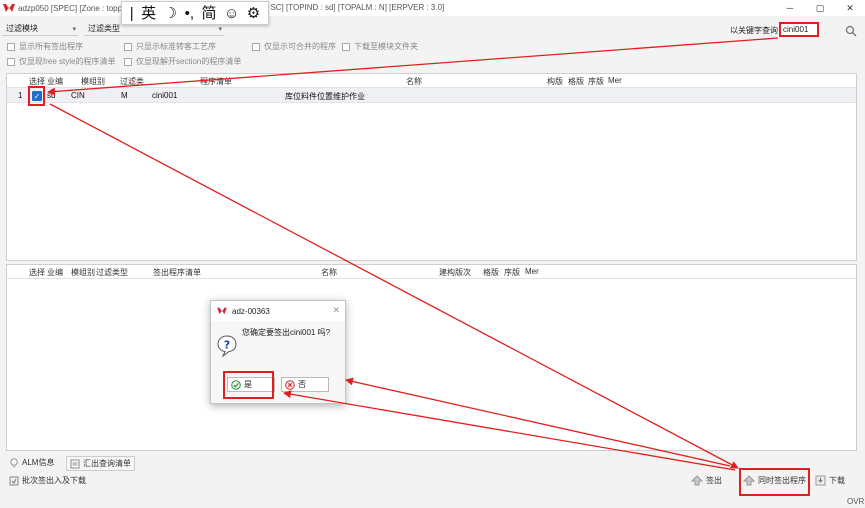 The height and width of the screenshot is (508, 865). Describe the element at coordinates (413, 66) in the screenshot. I see `arrow-keyword-to-checkbox` at that location.